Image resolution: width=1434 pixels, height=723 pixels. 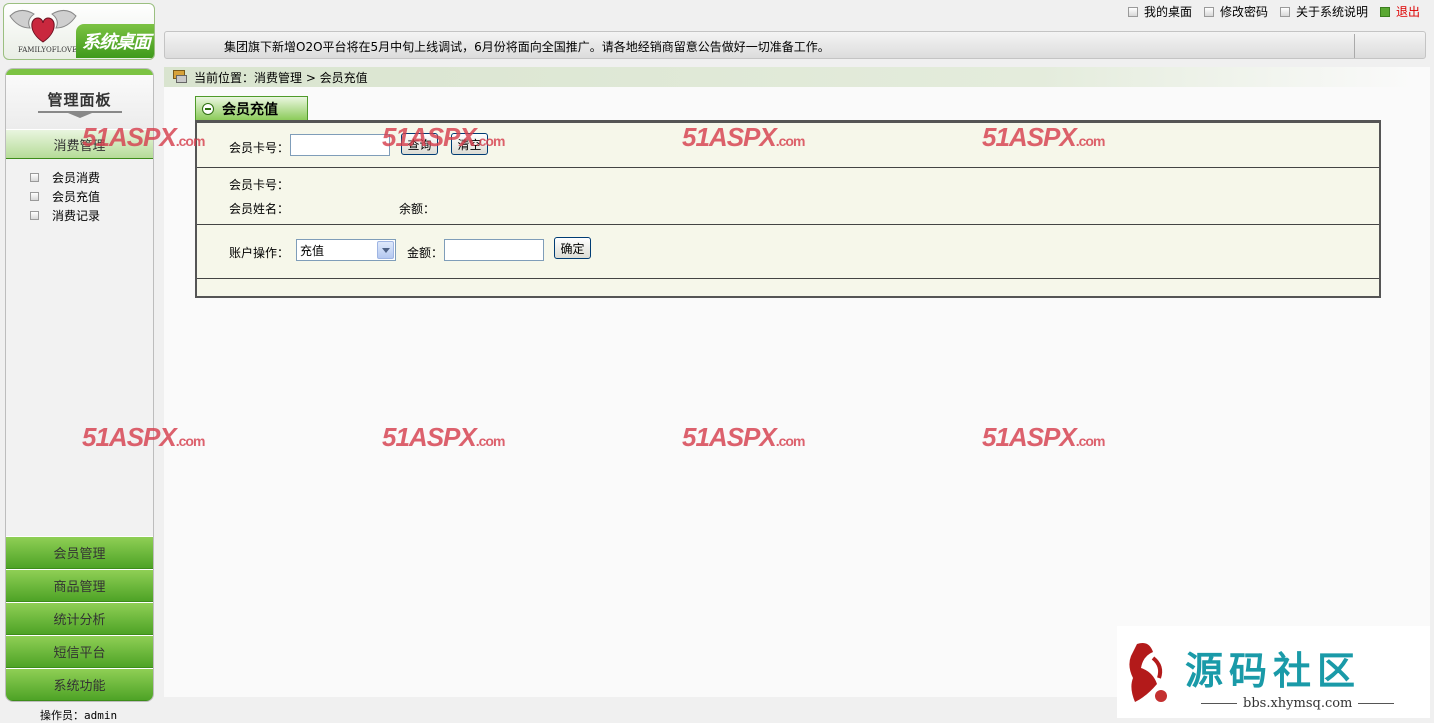 What do you see at coordinates (1407, 12) in the screenshot?
I see `link-label: 退出` at bounding box center [1407, 12].